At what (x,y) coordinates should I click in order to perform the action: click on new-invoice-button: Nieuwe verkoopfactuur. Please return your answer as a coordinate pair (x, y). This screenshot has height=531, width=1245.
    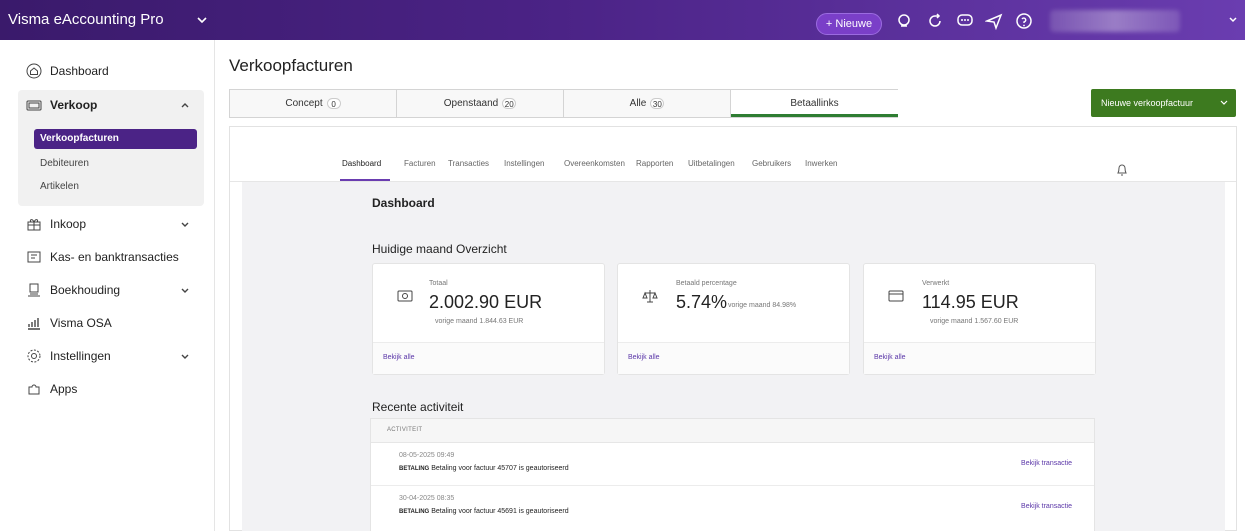
    Looking at the image, I should click on (1163, 103).